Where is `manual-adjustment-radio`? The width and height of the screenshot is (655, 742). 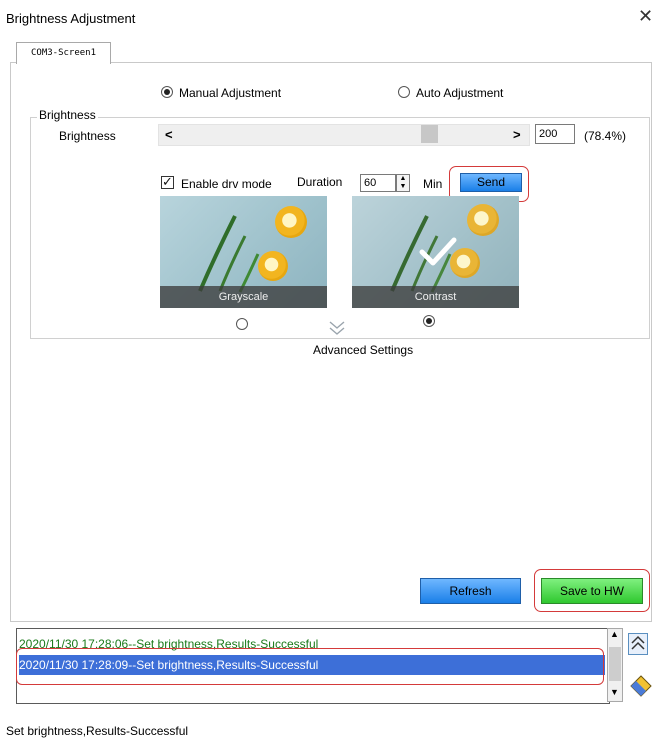 manual-adjustment-radio is located at coordinates (167, 92).